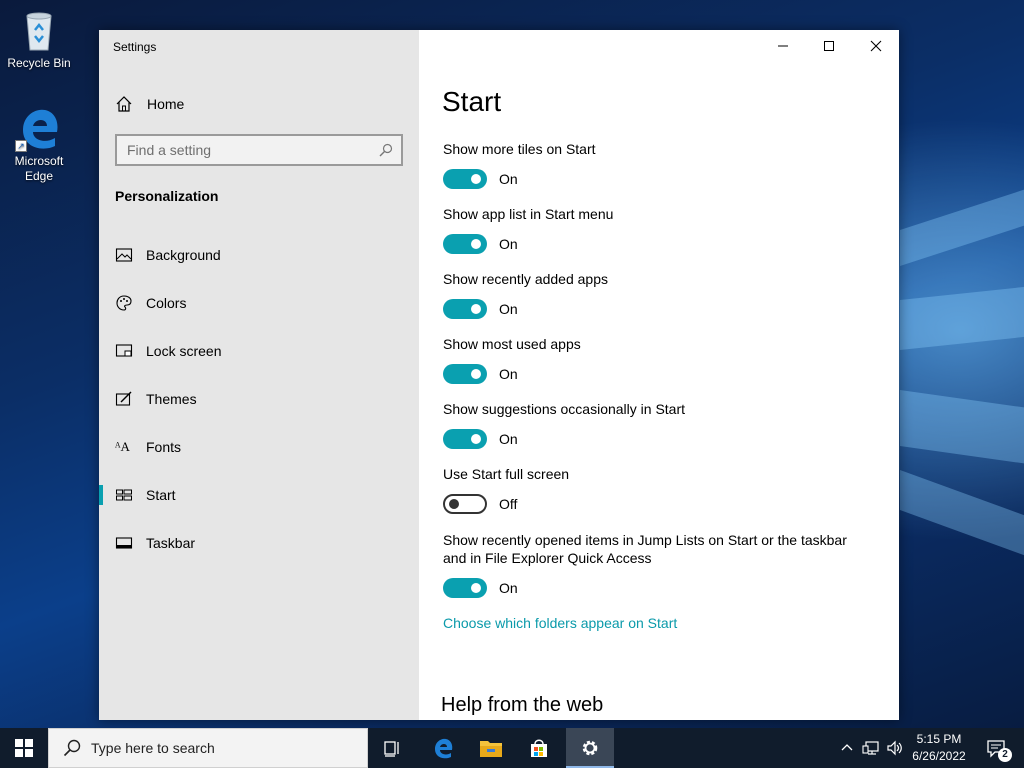 The image size is (1024, 768). I want to click on nav-section-title: Personalization, so click(167, 196).